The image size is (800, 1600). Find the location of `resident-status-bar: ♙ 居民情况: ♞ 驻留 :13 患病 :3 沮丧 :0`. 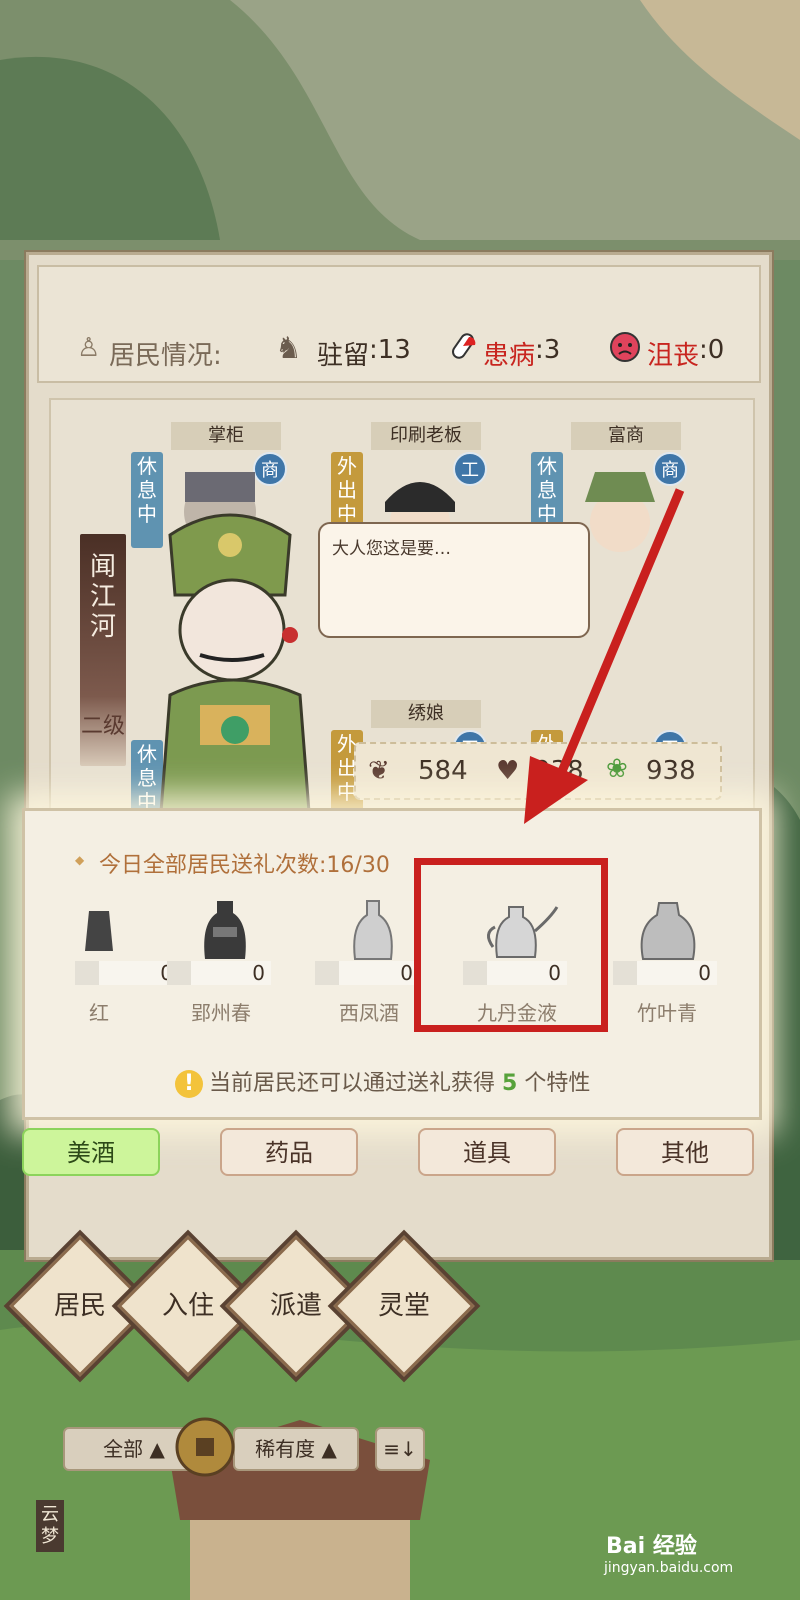

resident-status-bar: ♙ 居民情况: ♞ 驻留 :13 患病 :3 沮丧 :0 is located at coordinates (399, 324).